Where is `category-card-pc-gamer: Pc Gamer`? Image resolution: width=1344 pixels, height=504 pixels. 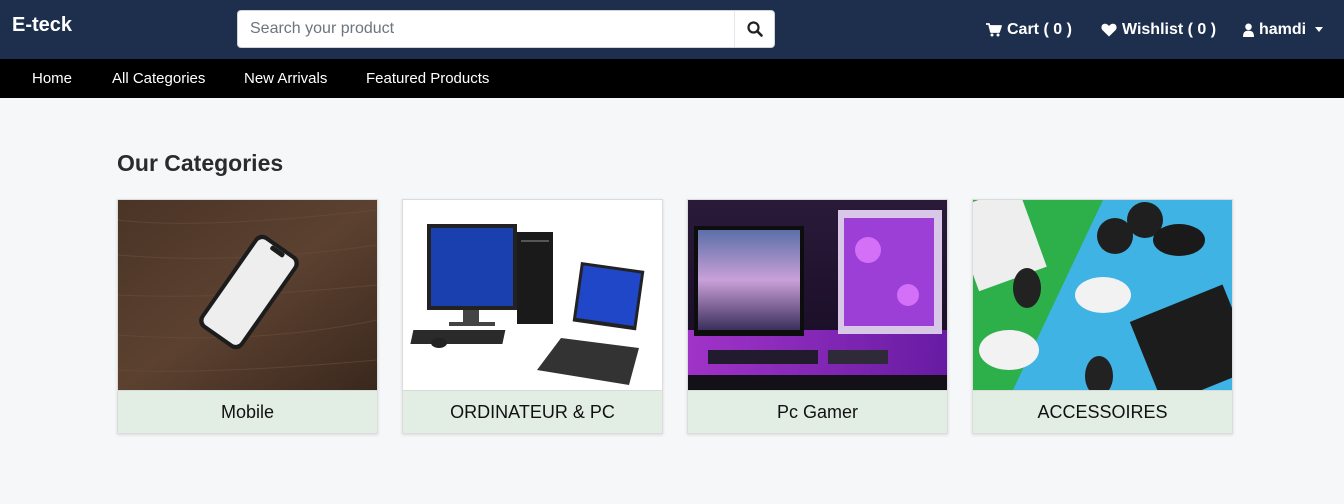 category-card-pc-gamer: Pc Gamer is located at coordinates (817, 316).